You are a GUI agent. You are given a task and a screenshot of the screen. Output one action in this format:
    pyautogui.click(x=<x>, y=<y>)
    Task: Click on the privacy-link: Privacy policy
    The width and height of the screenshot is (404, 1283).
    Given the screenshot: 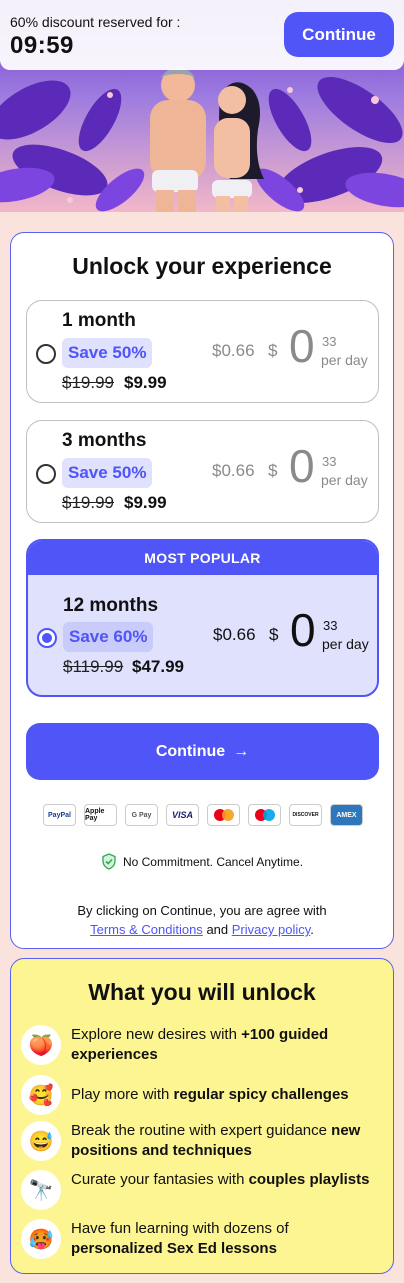 What is the action you would take?
    pyautogui.click(x=271, y=929)
    